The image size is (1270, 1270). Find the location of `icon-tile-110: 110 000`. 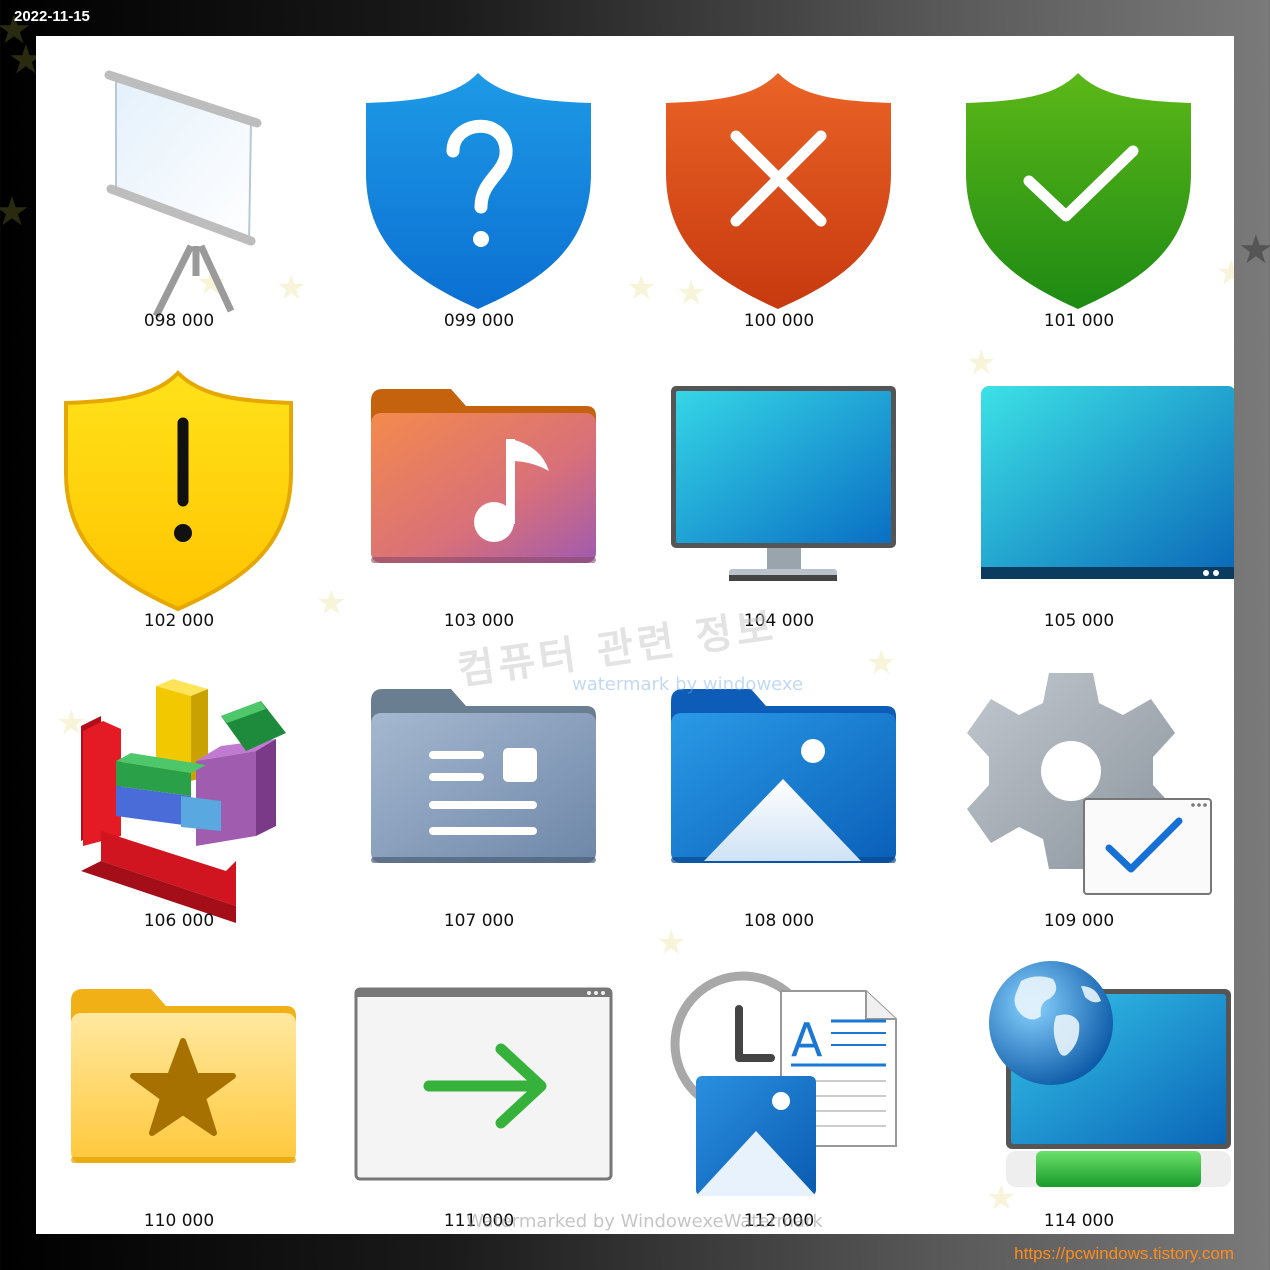

icon-tile-110: 110 000 is located at coordinates (186, 1085).